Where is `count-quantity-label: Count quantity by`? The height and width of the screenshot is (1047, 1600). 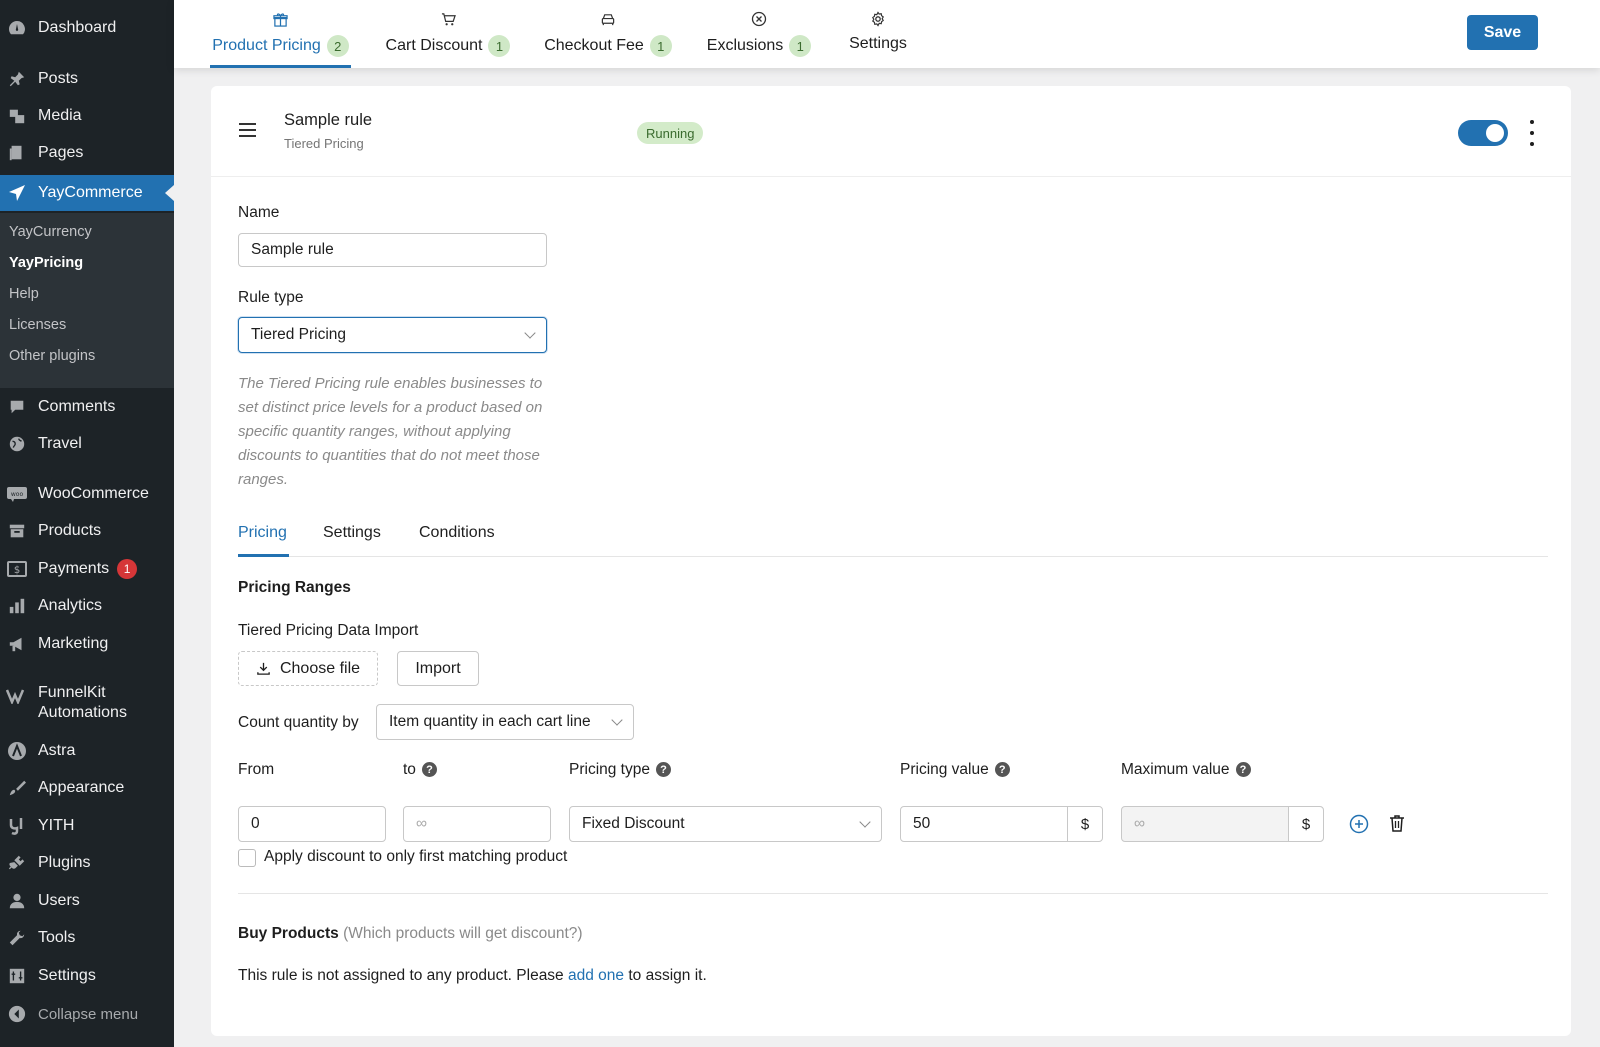 count-quantity-label: Count quantity by is located at coordinates (298, 722).